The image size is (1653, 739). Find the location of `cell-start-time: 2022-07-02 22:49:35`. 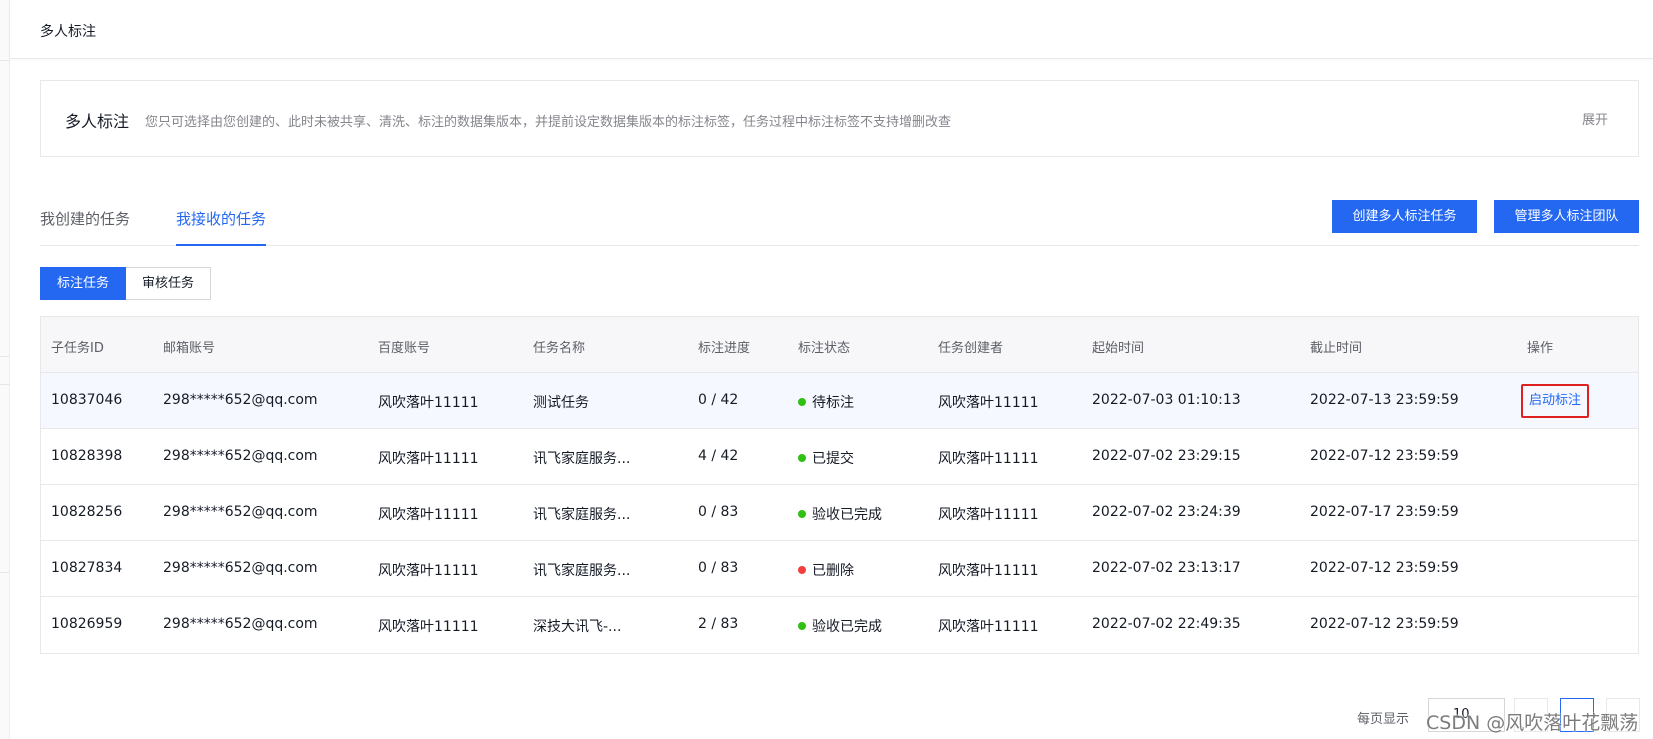

cell-start-time: 2022-07-02 22:49:35 is located at coordinates (1166, 624).